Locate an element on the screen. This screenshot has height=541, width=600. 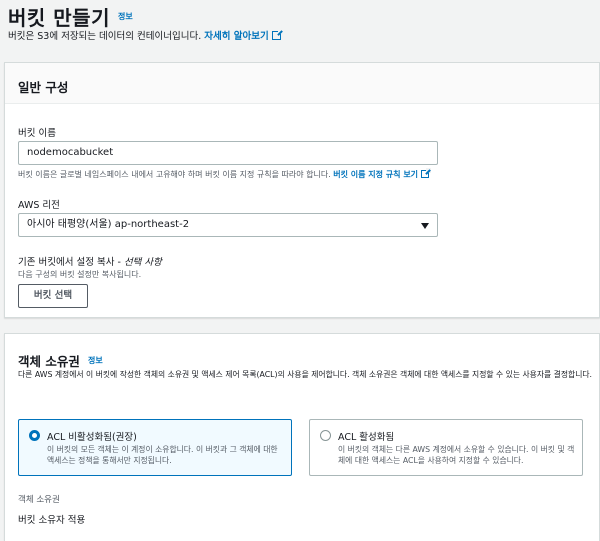
bucket-name-label: 버킷 이름 is located at coordinates (37, 133).